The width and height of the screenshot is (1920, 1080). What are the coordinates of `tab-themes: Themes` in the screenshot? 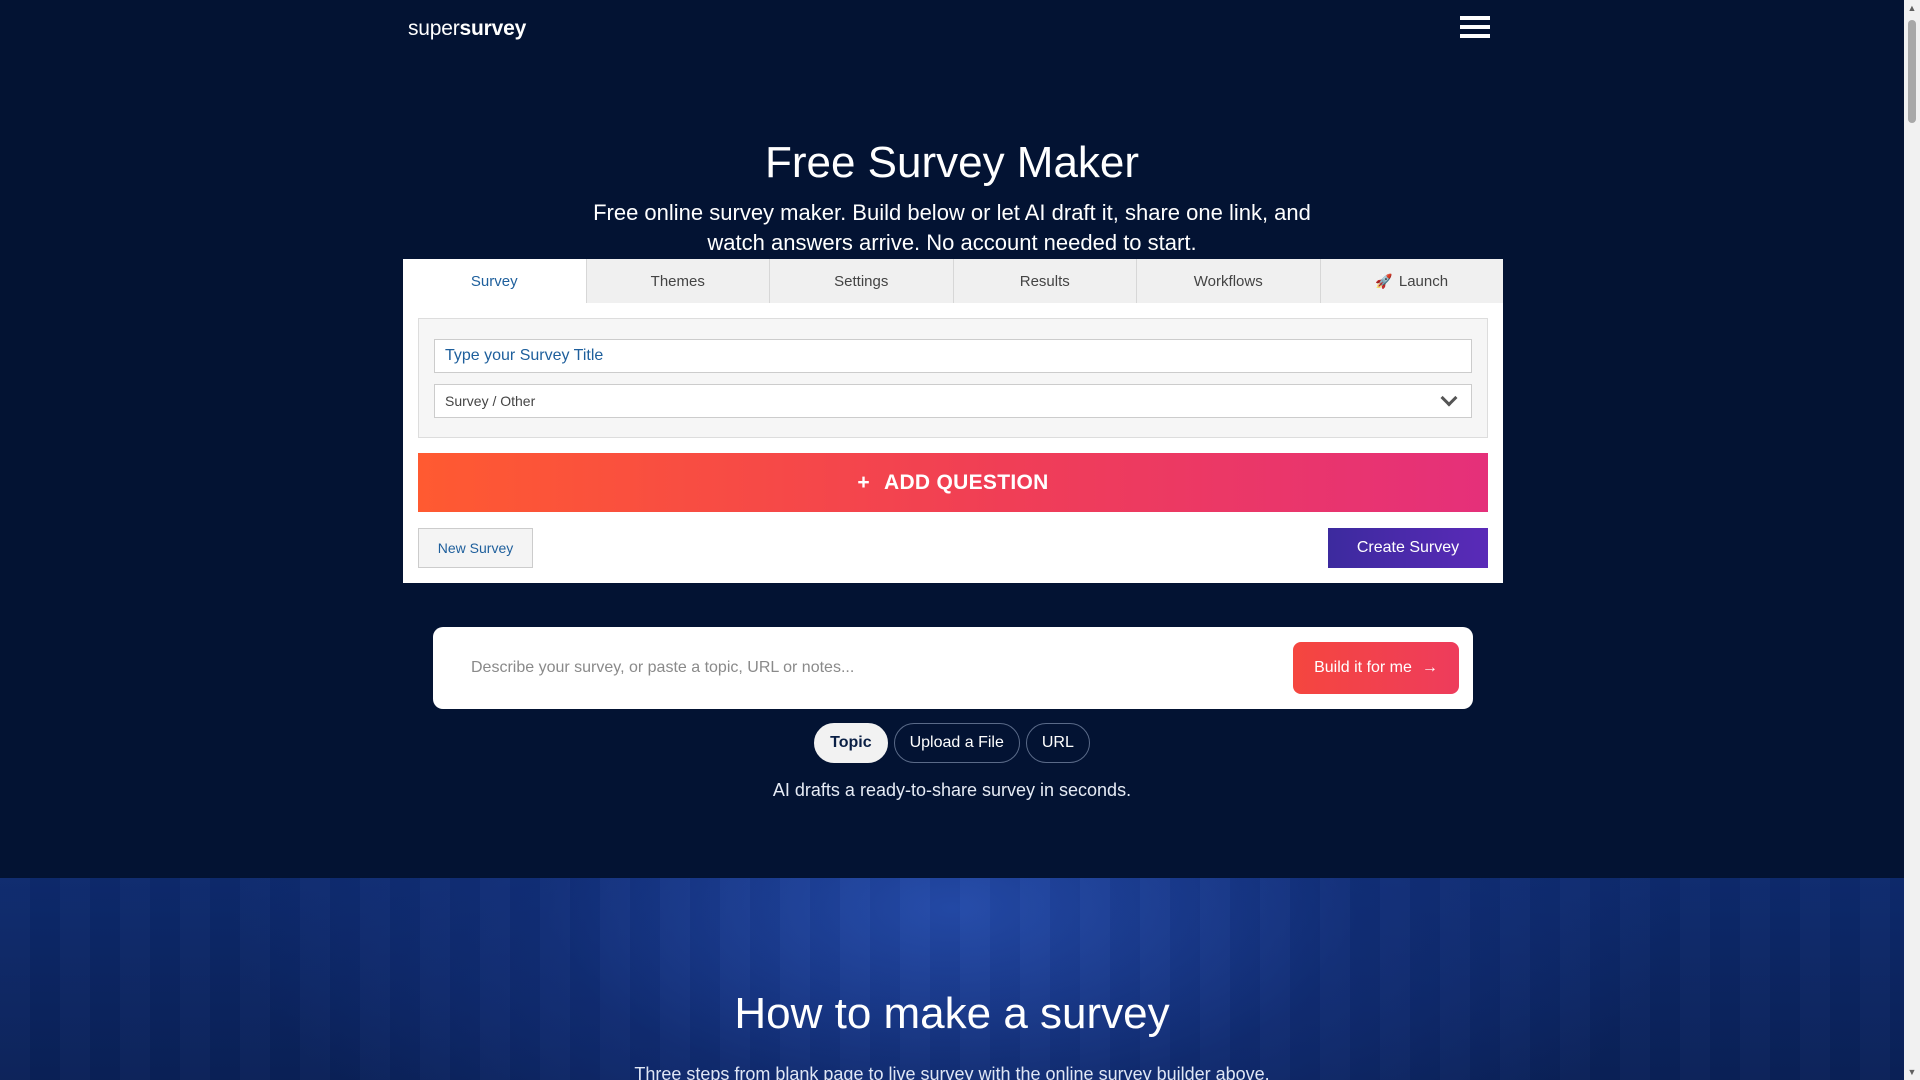 It's located at (677, 281).